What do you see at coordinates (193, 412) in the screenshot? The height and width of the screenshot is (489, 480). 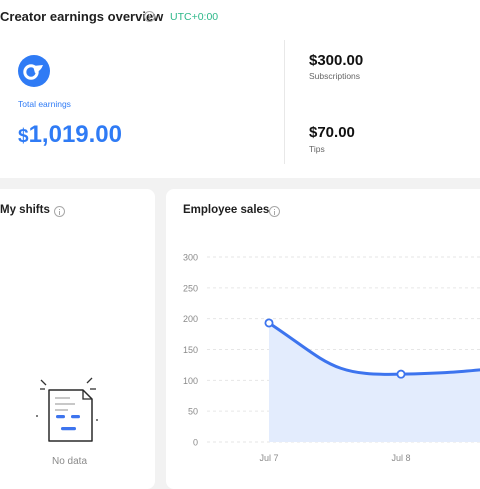 I see `y-tick-label: 50` at bounding box center [193, 412].